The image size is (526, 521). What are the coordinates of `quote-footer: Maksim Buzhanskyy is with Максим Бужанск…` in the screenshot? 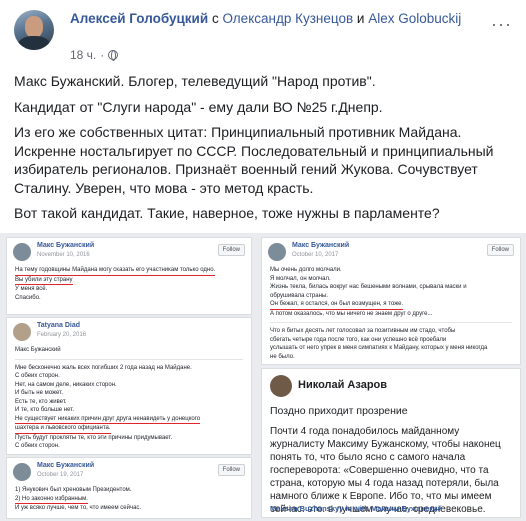 It's located at (356, 508).